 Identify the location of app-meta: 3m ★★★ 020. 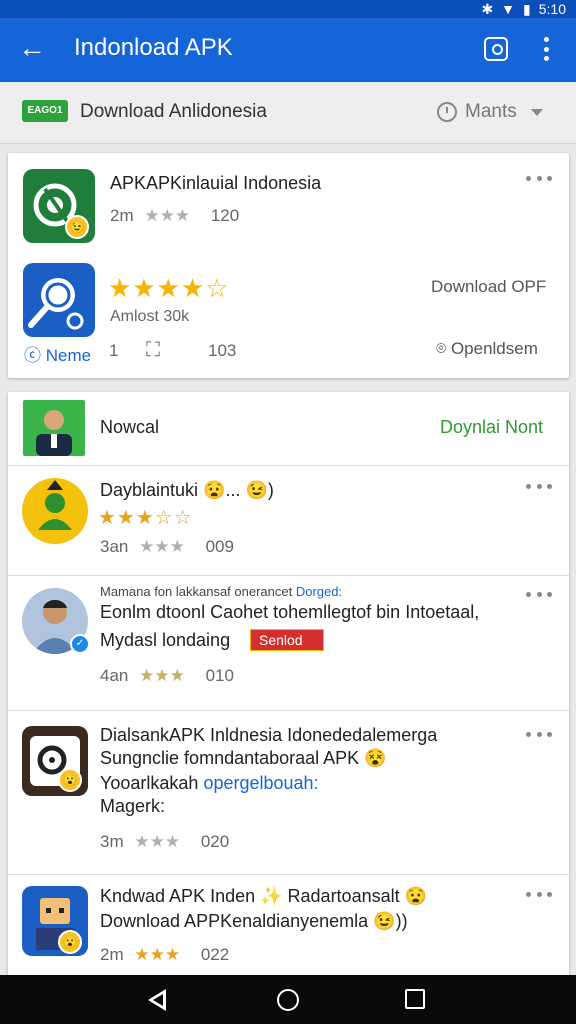
(164, 842).